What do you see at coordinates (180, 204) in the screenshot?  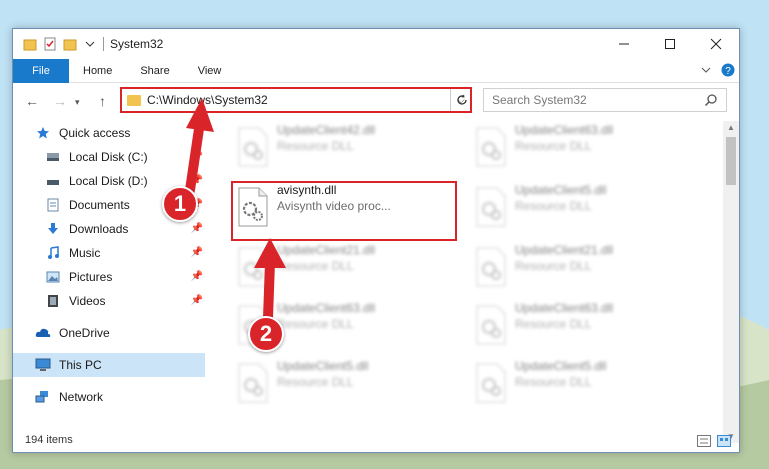 I see `step-1-badge: 1` at bounding box center [180, 204].